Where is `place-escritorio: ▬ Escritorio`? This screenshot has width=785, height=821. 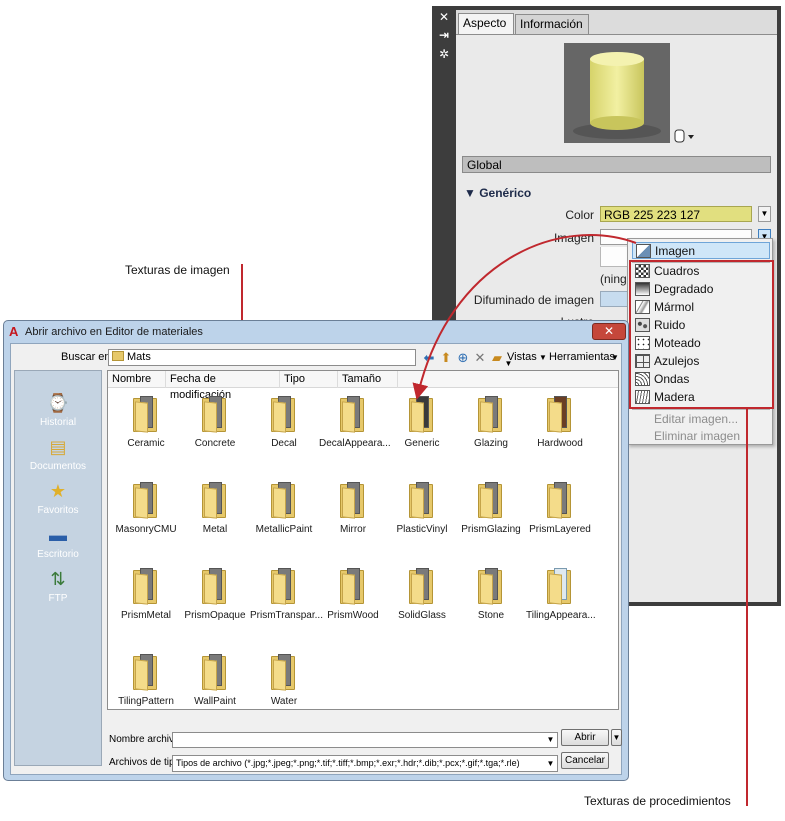
place-escritorio: ▬ Escritorio is located at coordinates (58, 544).